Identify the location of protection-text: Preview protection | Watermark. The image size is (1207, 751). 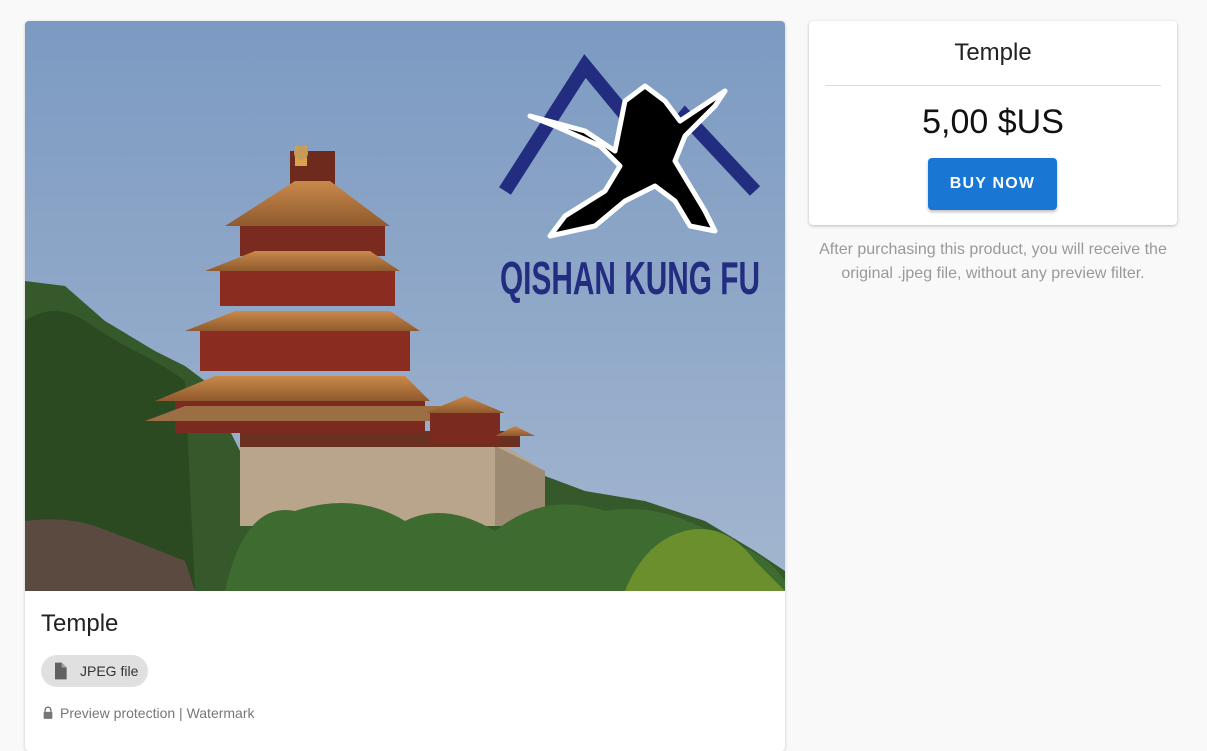
(157, 713).